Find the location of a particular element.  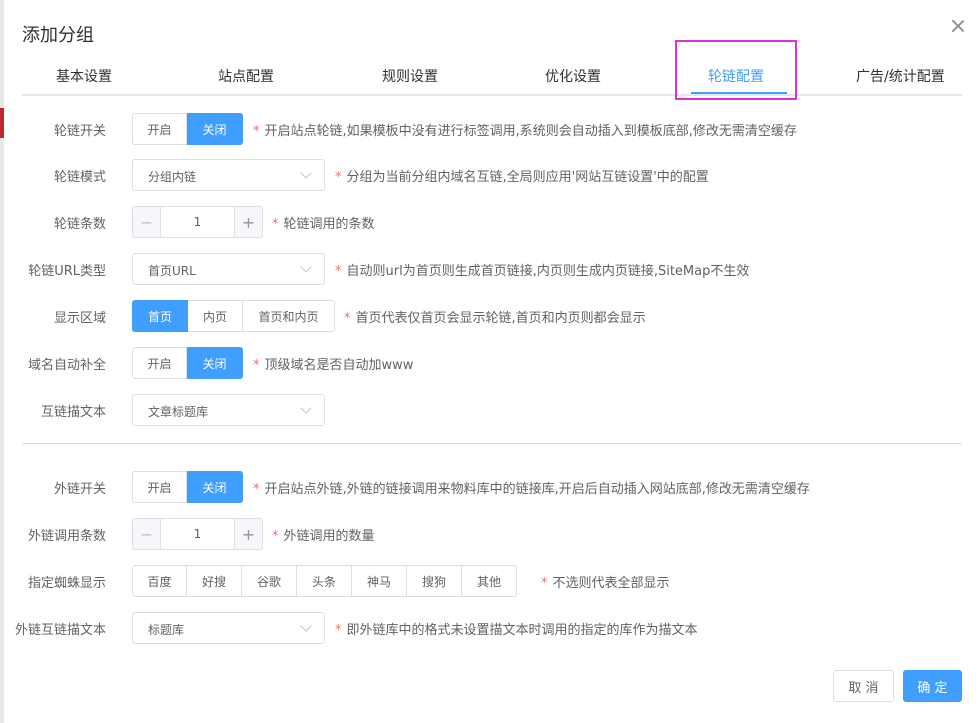

domain-autocomplete-group: 开启 关闭 is located at coordinates (187, 363).